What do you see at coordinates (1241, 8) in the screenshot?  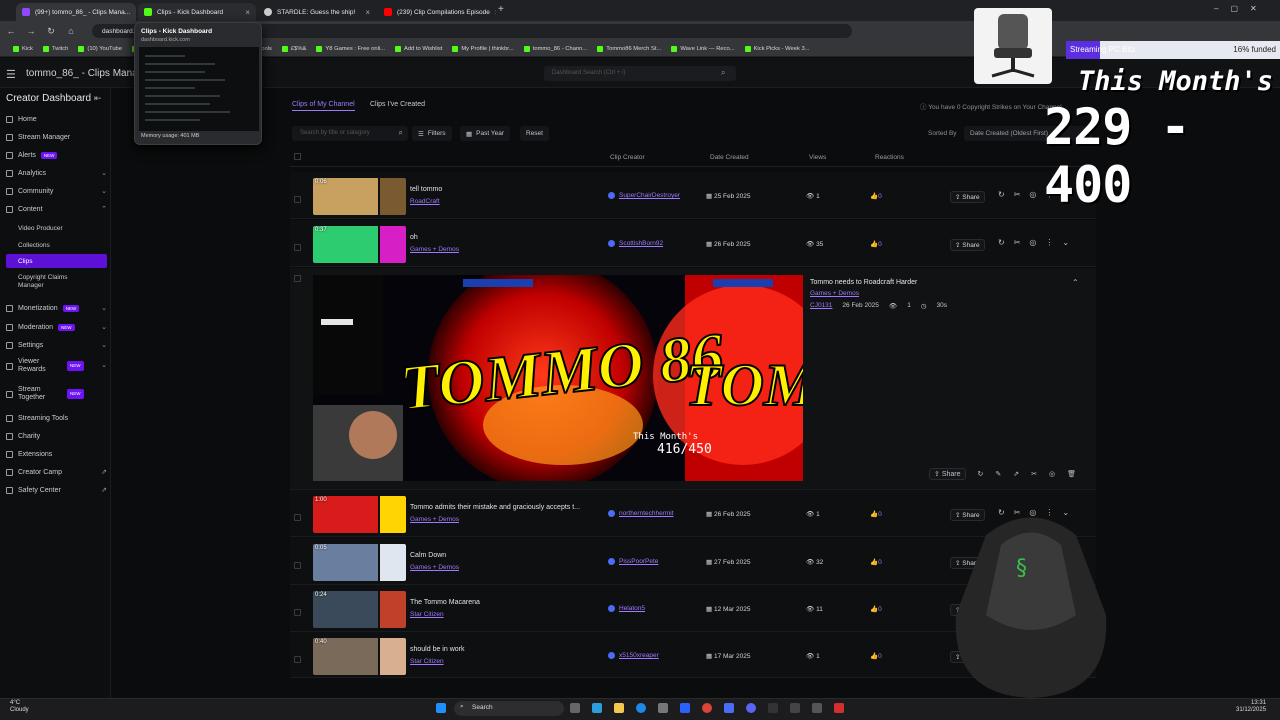 I see `window-controls: –▢✕` at bounding box center [1241, 8].